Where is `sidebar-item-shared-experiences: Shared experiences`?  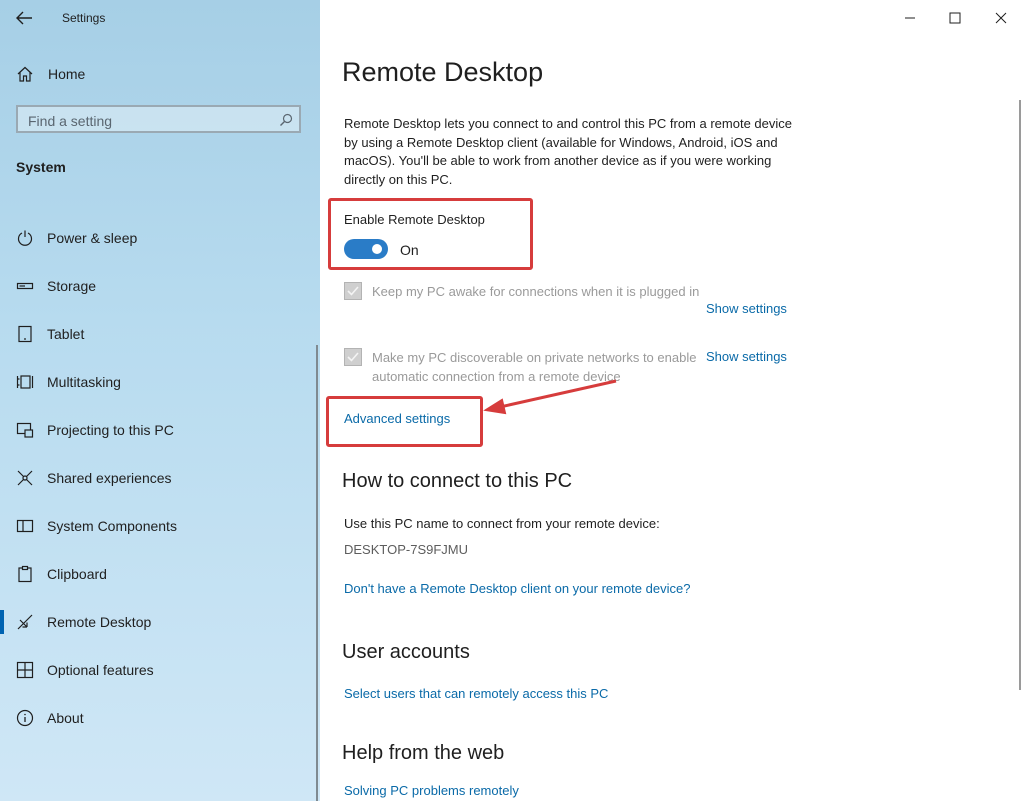 sidebar-item-shared-experiences: Shared experiences is located at coordinates (160, 478).